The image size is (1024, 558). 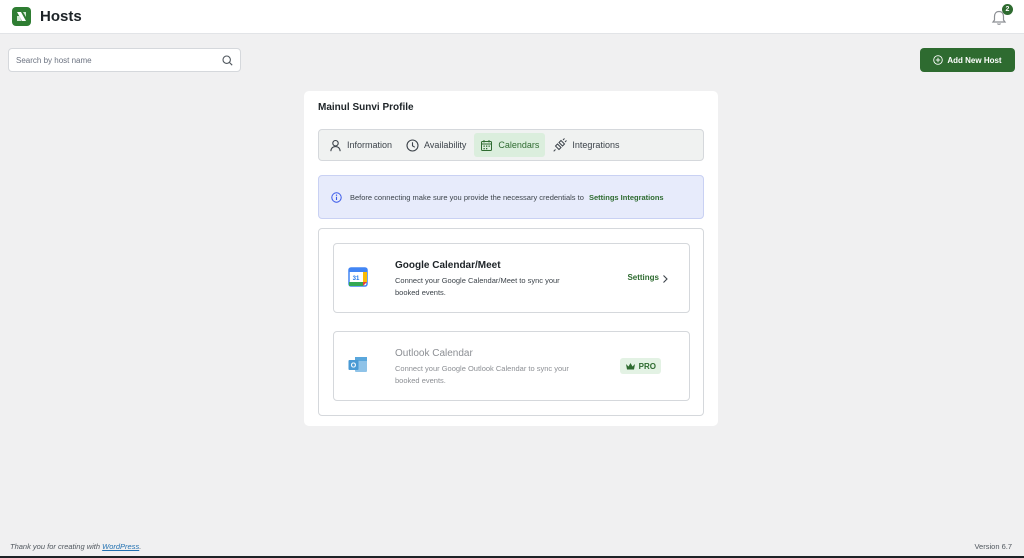 What do you see at coordinates (434, 353) in the screenshot?
I see `outlook-calendar-name: Outlook Calendar` at bounding box center [434, 353].